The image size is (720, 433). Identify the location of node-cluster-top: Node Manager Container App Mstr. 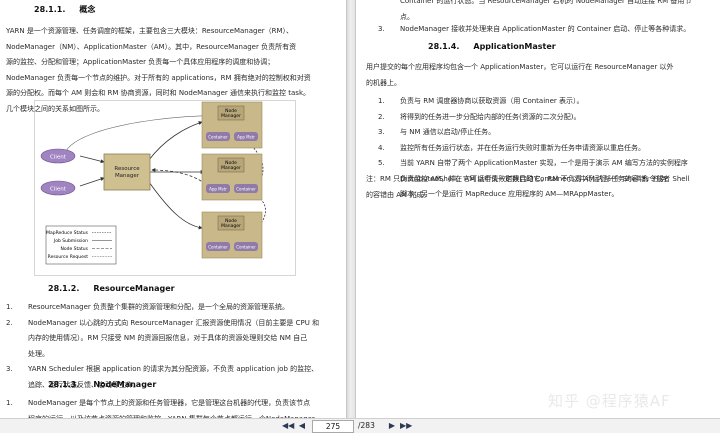
(232, 125).